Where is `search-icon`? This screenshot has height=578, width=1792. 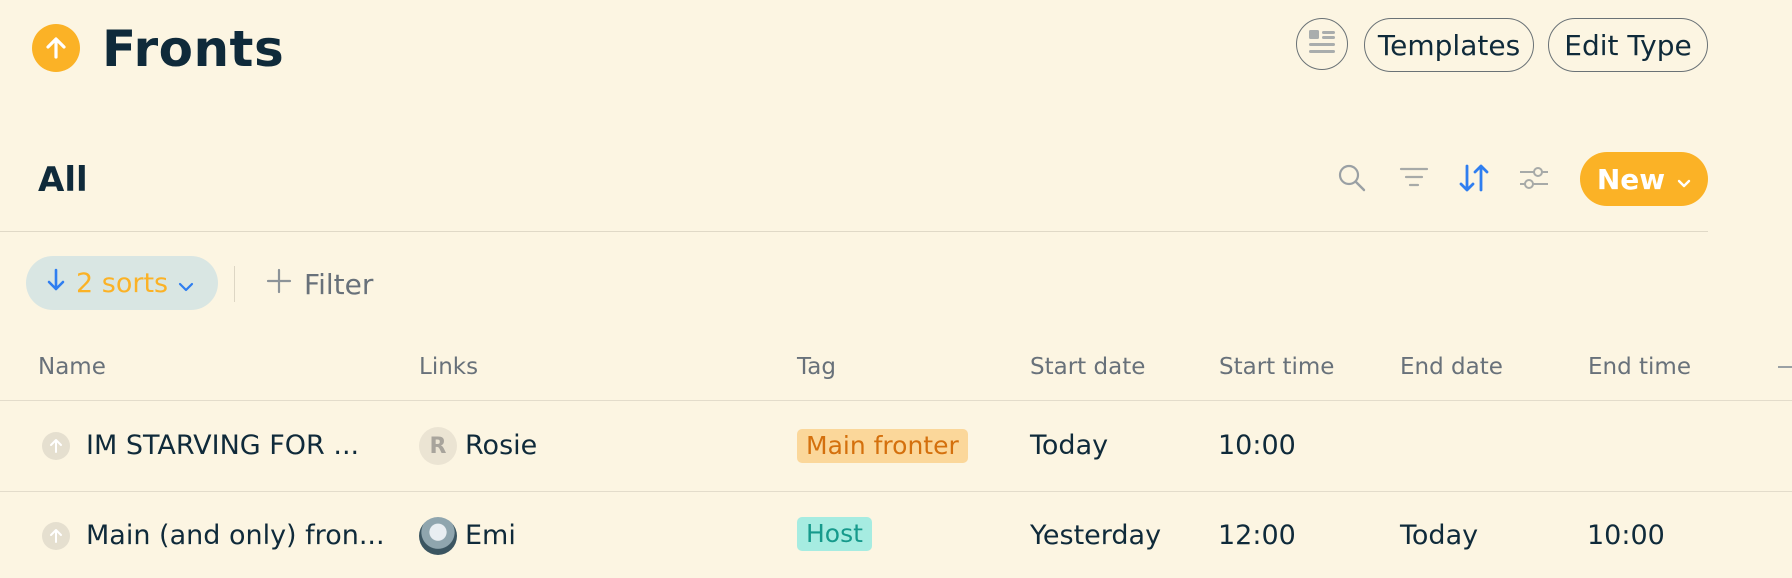 search-icon is located at coordinates (1352, 178).